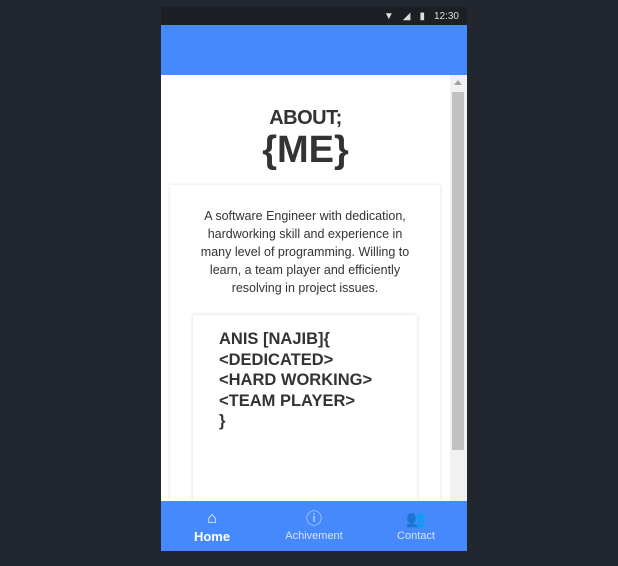 The height and width of the screenshot is (566, 618). Describe the element at coordinates (416, 536) in the screenshot. I see `nav-label: Contact` at that location.